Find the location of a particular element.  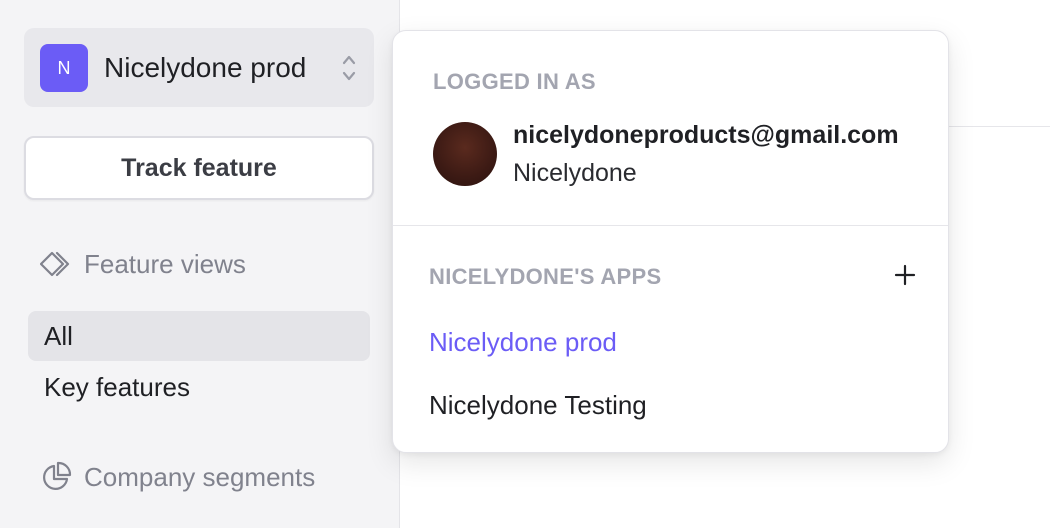

app-option-nicelydone-prod: Nicelydone prod is located at coordinates (523, 342).